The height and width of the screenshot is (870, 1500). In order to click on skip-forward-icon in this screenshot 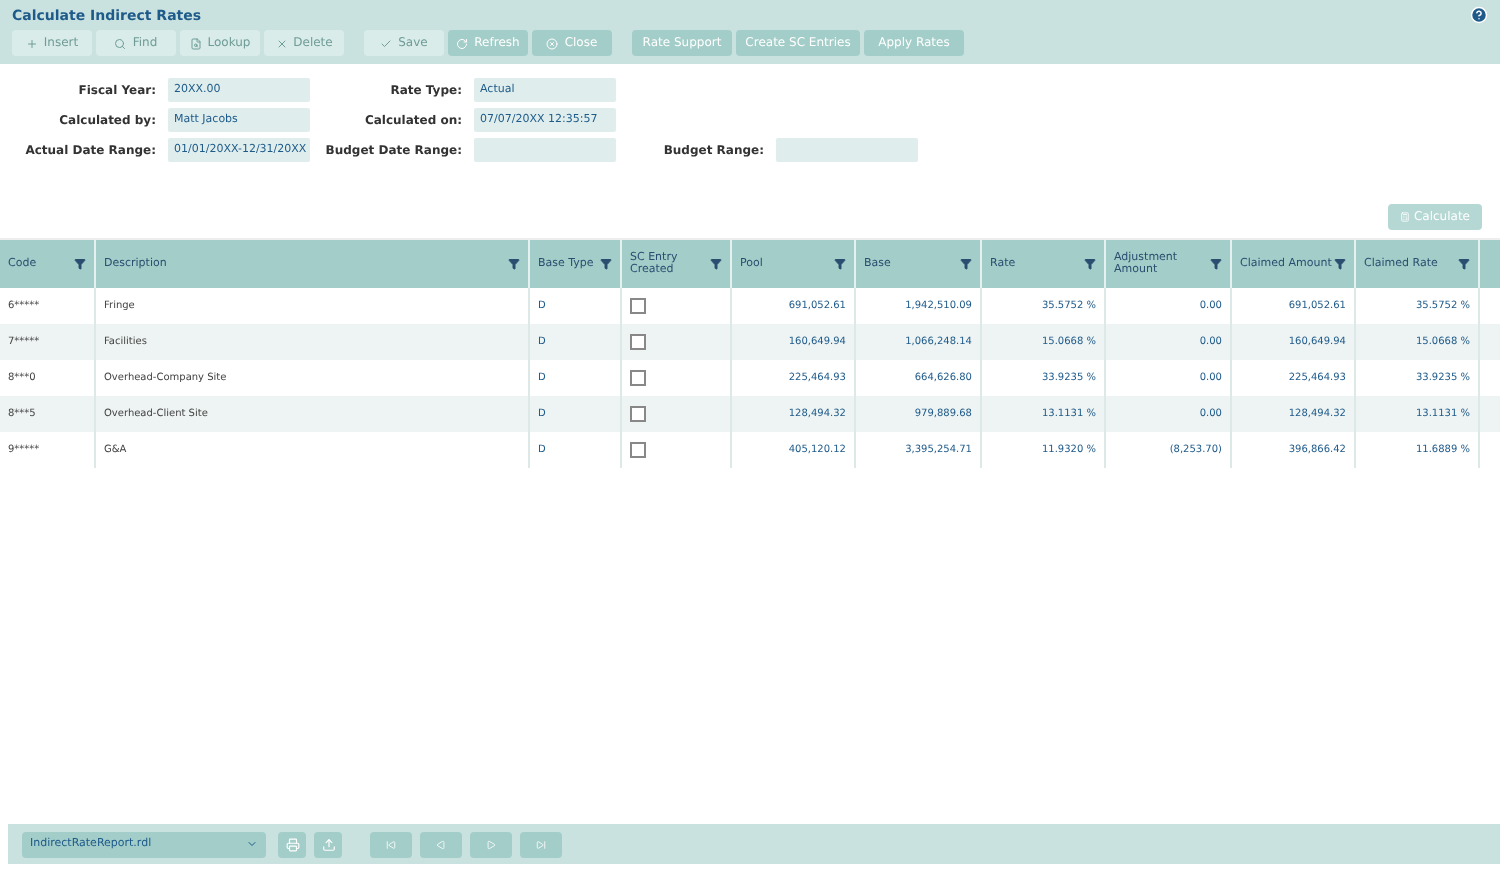, I will do `click(541, 844)`.